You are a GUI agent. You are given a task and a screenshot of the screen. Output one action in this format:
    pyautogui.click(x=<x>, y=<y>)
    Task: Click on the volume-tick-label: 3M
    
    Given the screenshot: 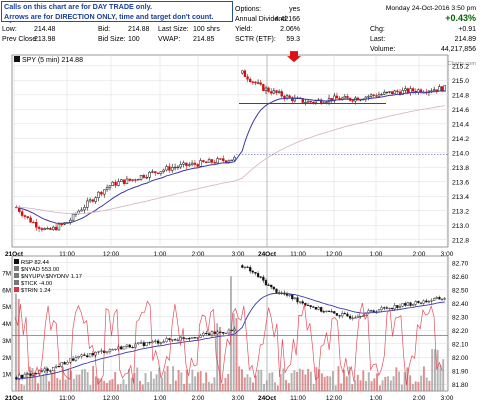 What is the action you would take?
    pyautogui.click(x=6, y=341)
    